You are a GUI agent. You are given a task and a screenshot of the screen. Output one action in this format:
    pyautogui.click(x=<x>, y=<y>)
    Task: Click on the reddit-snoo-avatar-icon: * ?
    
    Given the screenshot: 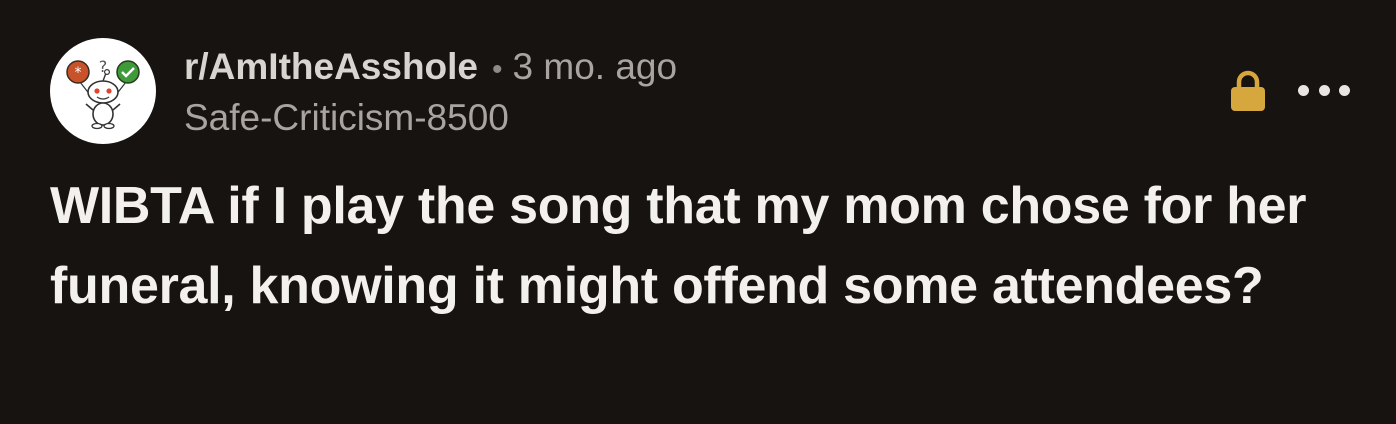 What is the action you would take?
    pyautogui.click(x=103, y=93)
    